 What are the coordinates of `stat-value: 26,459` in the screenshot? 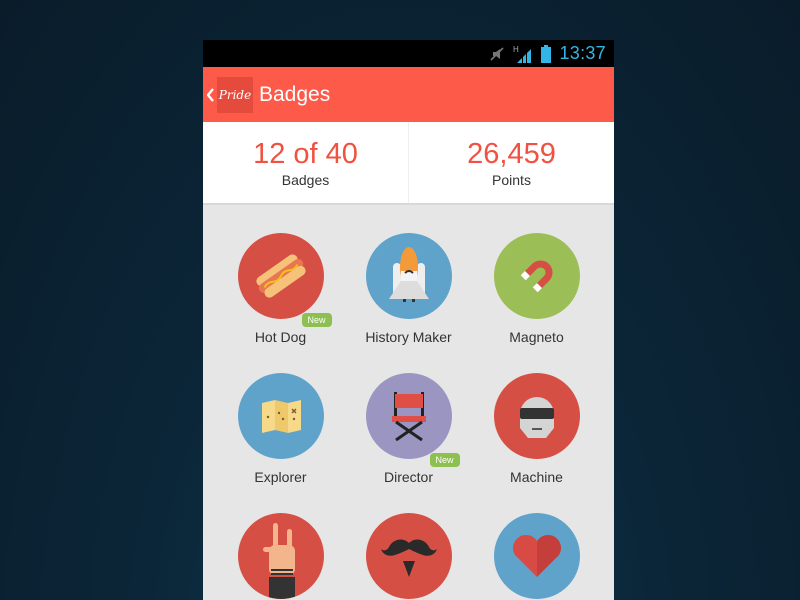 It's located at (511, 153).